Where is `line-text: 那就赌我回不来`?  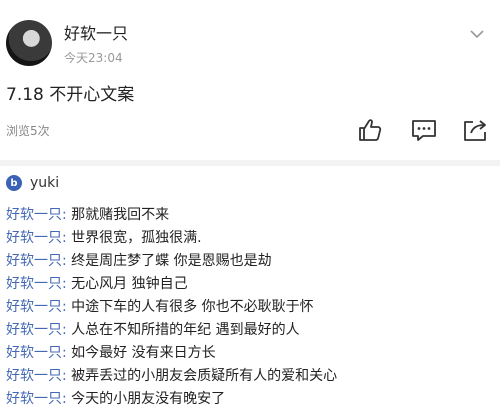 line-text: 那就赌我回不来 is located at coordinates (120, 215).